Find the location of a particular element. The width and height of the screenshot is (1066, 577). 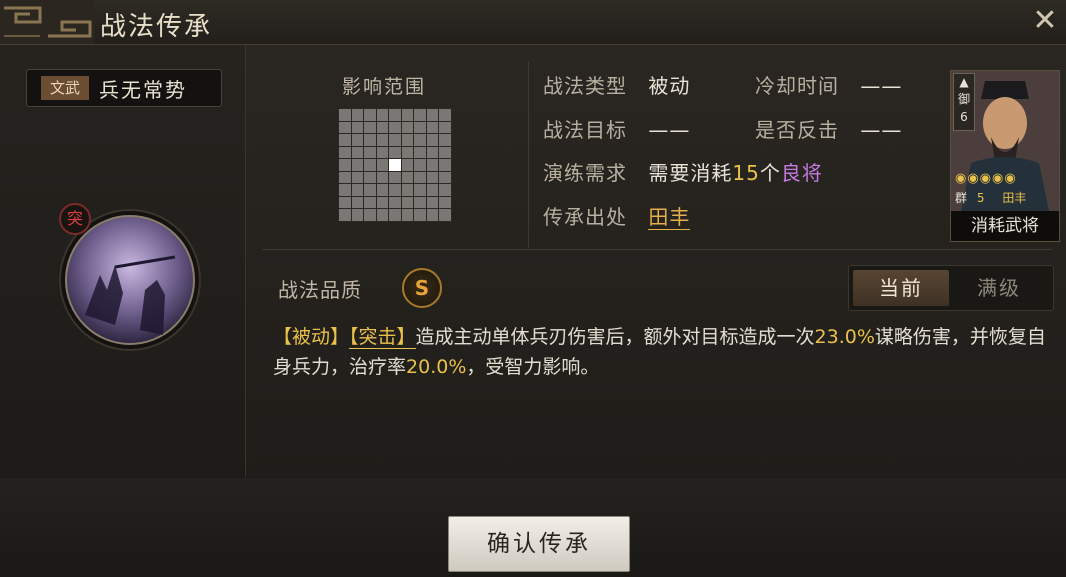

source-label: 传承出处 is located at coordinates (585, 217).